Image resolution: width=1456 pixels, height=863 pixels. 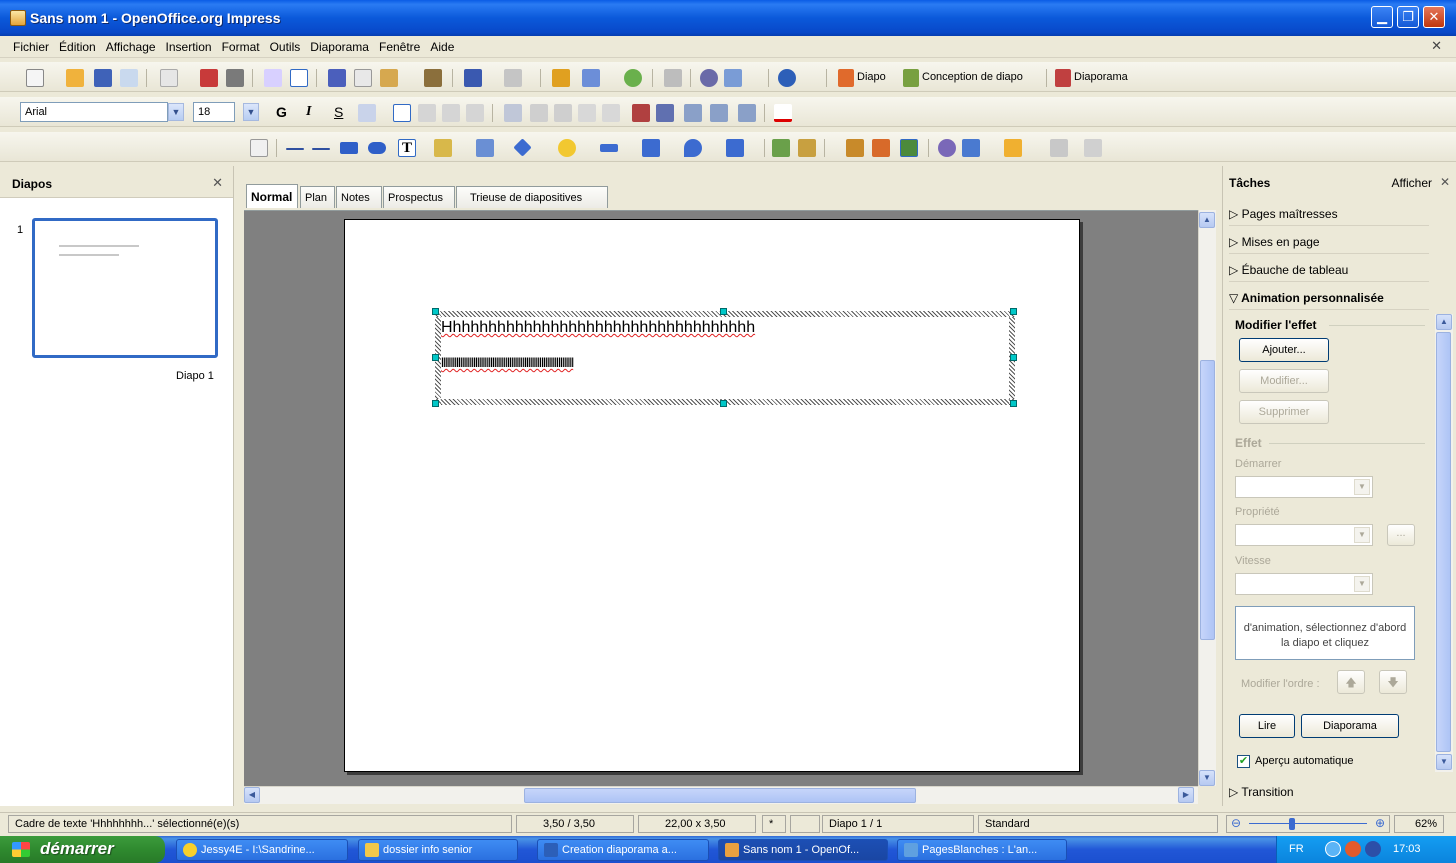 I want to click on new-document-icon, so click(x=35, y=78).